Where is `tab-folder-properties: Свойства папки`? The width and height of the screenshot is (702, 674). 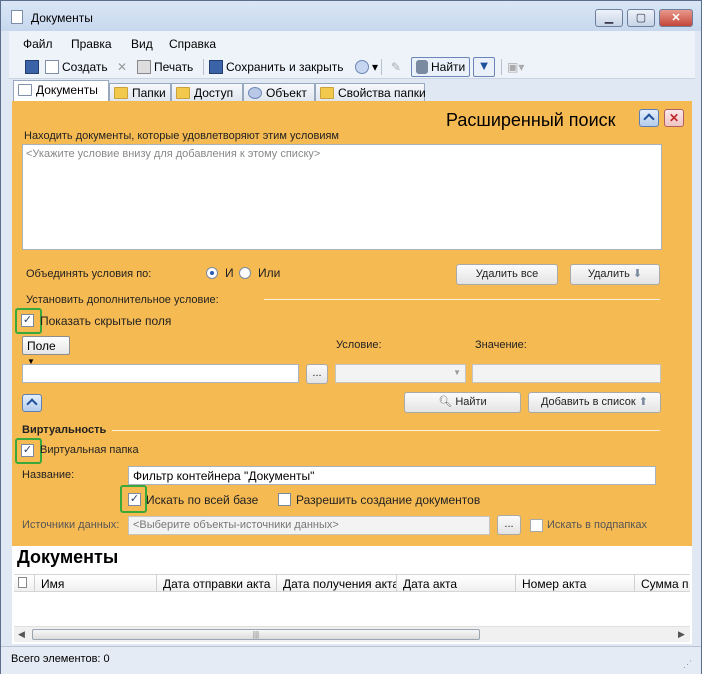
tab-folder-properties: Свойства папки is located at coordinates (370, 92).